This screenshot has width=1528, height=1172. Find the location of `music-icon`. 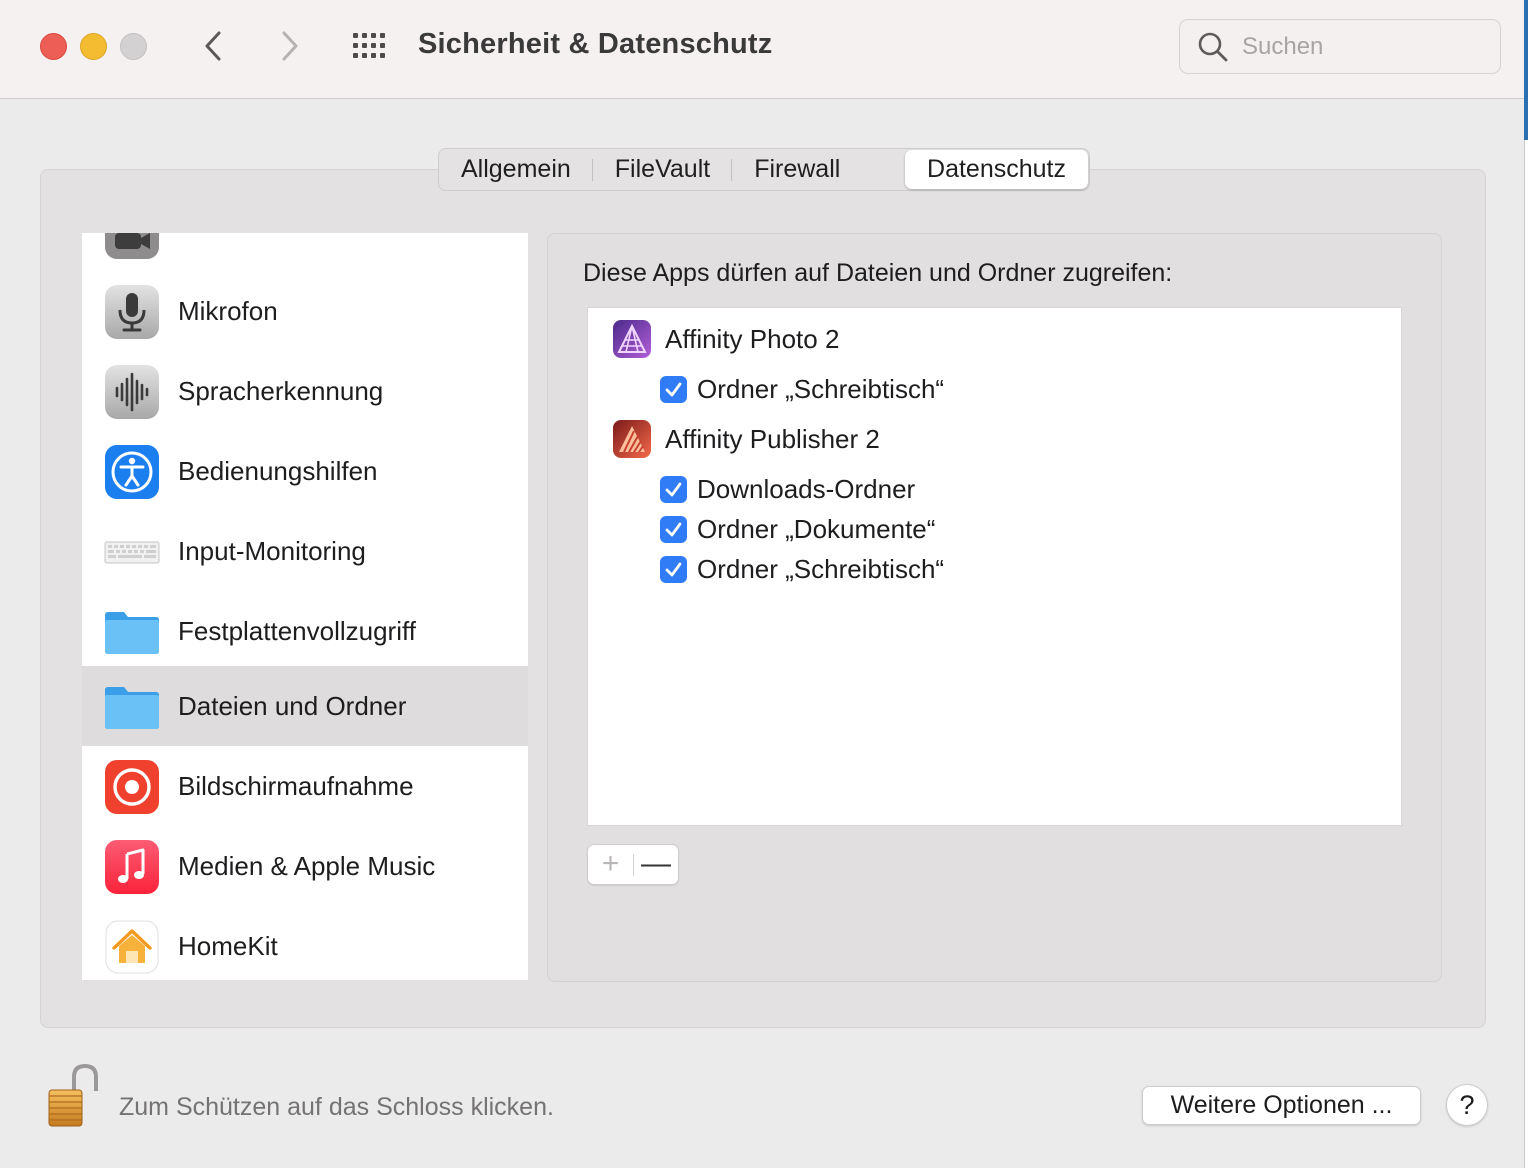

music-icon is located at coordinates (132, 867).